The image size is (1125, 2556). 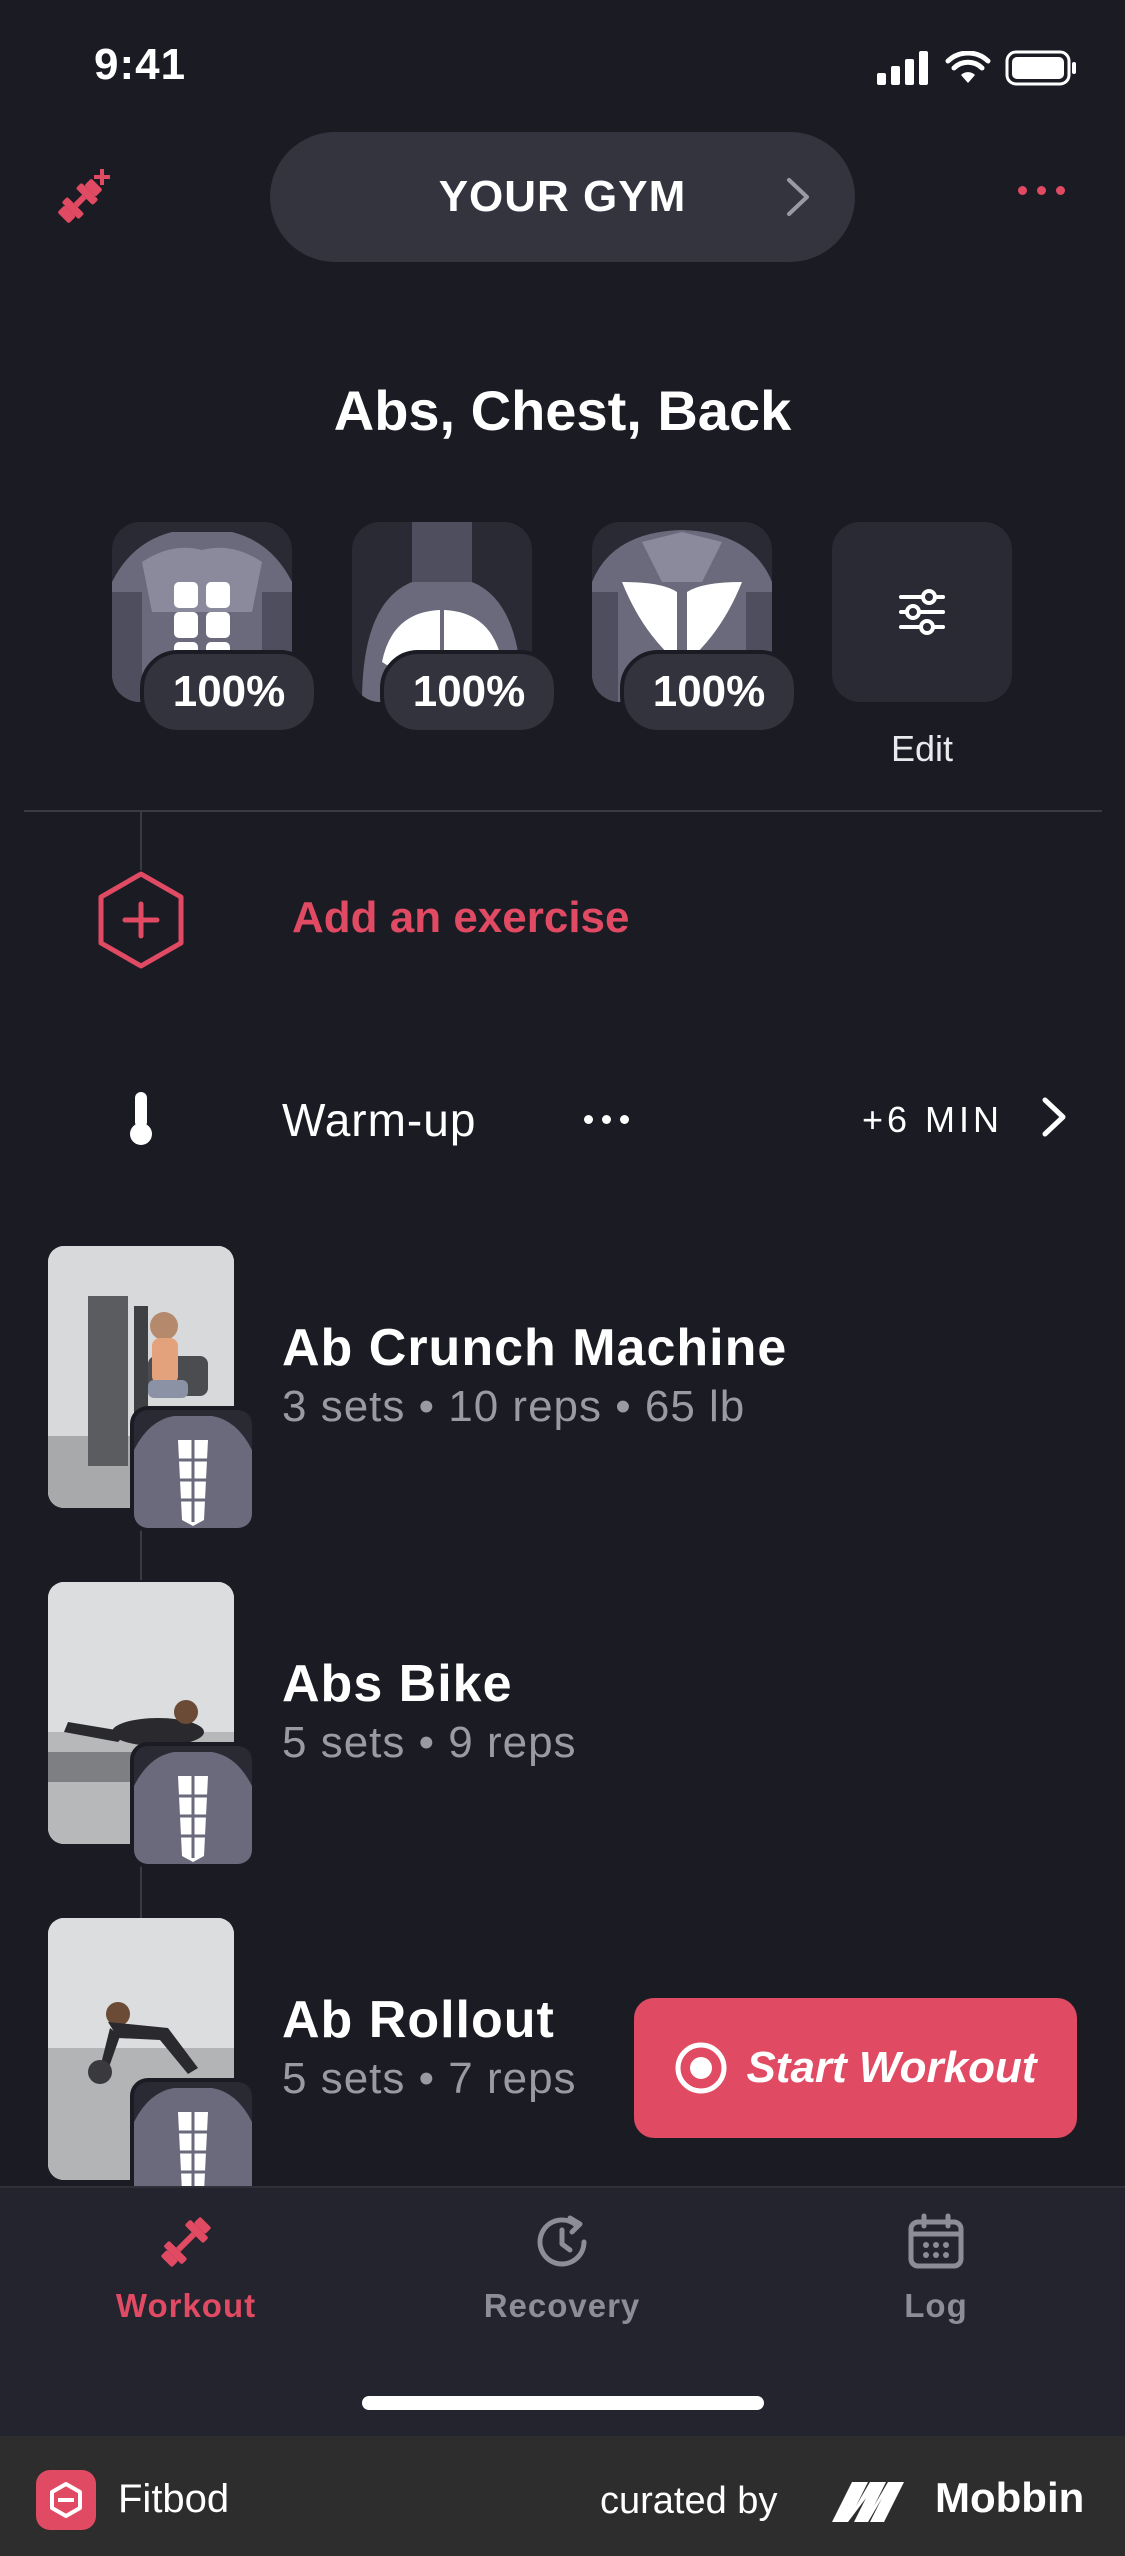 What do you see at coordinates (66, 2500) in the screenshot?
I see `fitbod-logo-icon` at bounding box center [66, 2500].